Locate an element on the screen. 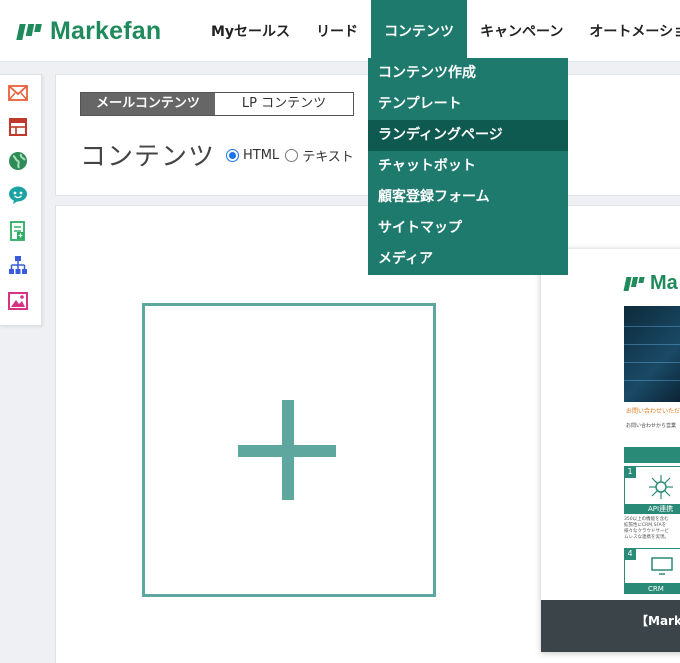 This screenshot has width=680, height=663. tab-lp-content: LP コンテンツ is located at coordinates (284, 104).